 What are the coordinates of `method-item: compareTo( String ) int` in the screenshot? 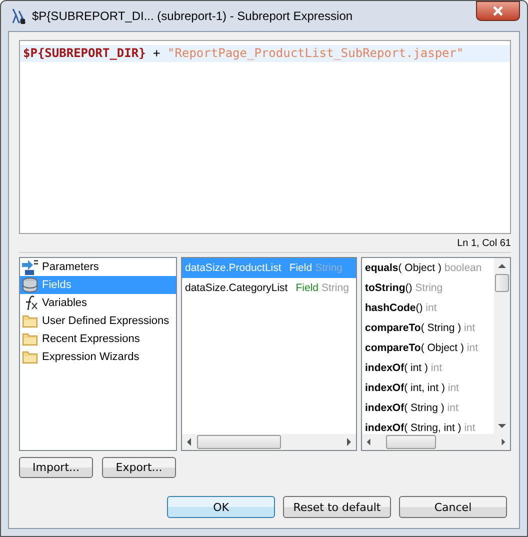 It's located at (428, 328).